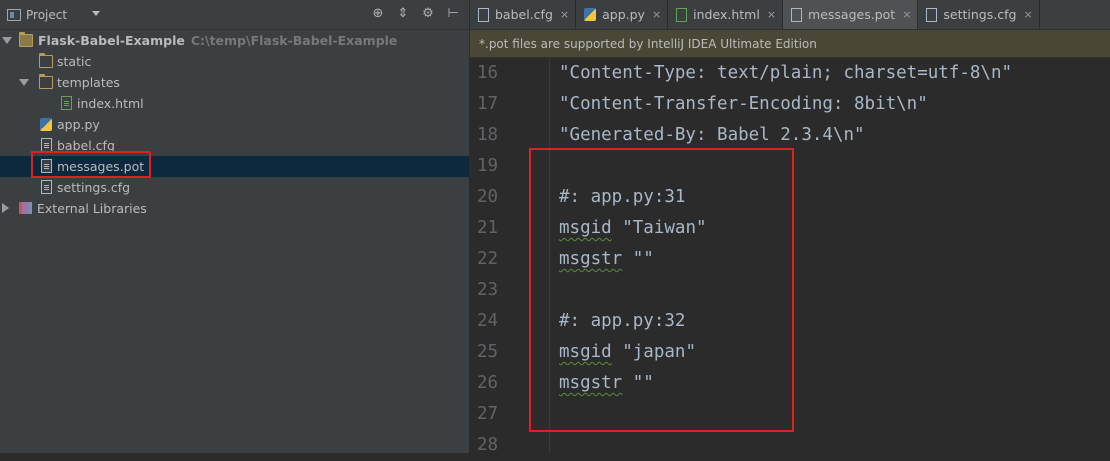  What do you see at coordinates (78, 124) in the screenshot?
I see `tree-item-label: app.py` at bounding box center [78, 124].